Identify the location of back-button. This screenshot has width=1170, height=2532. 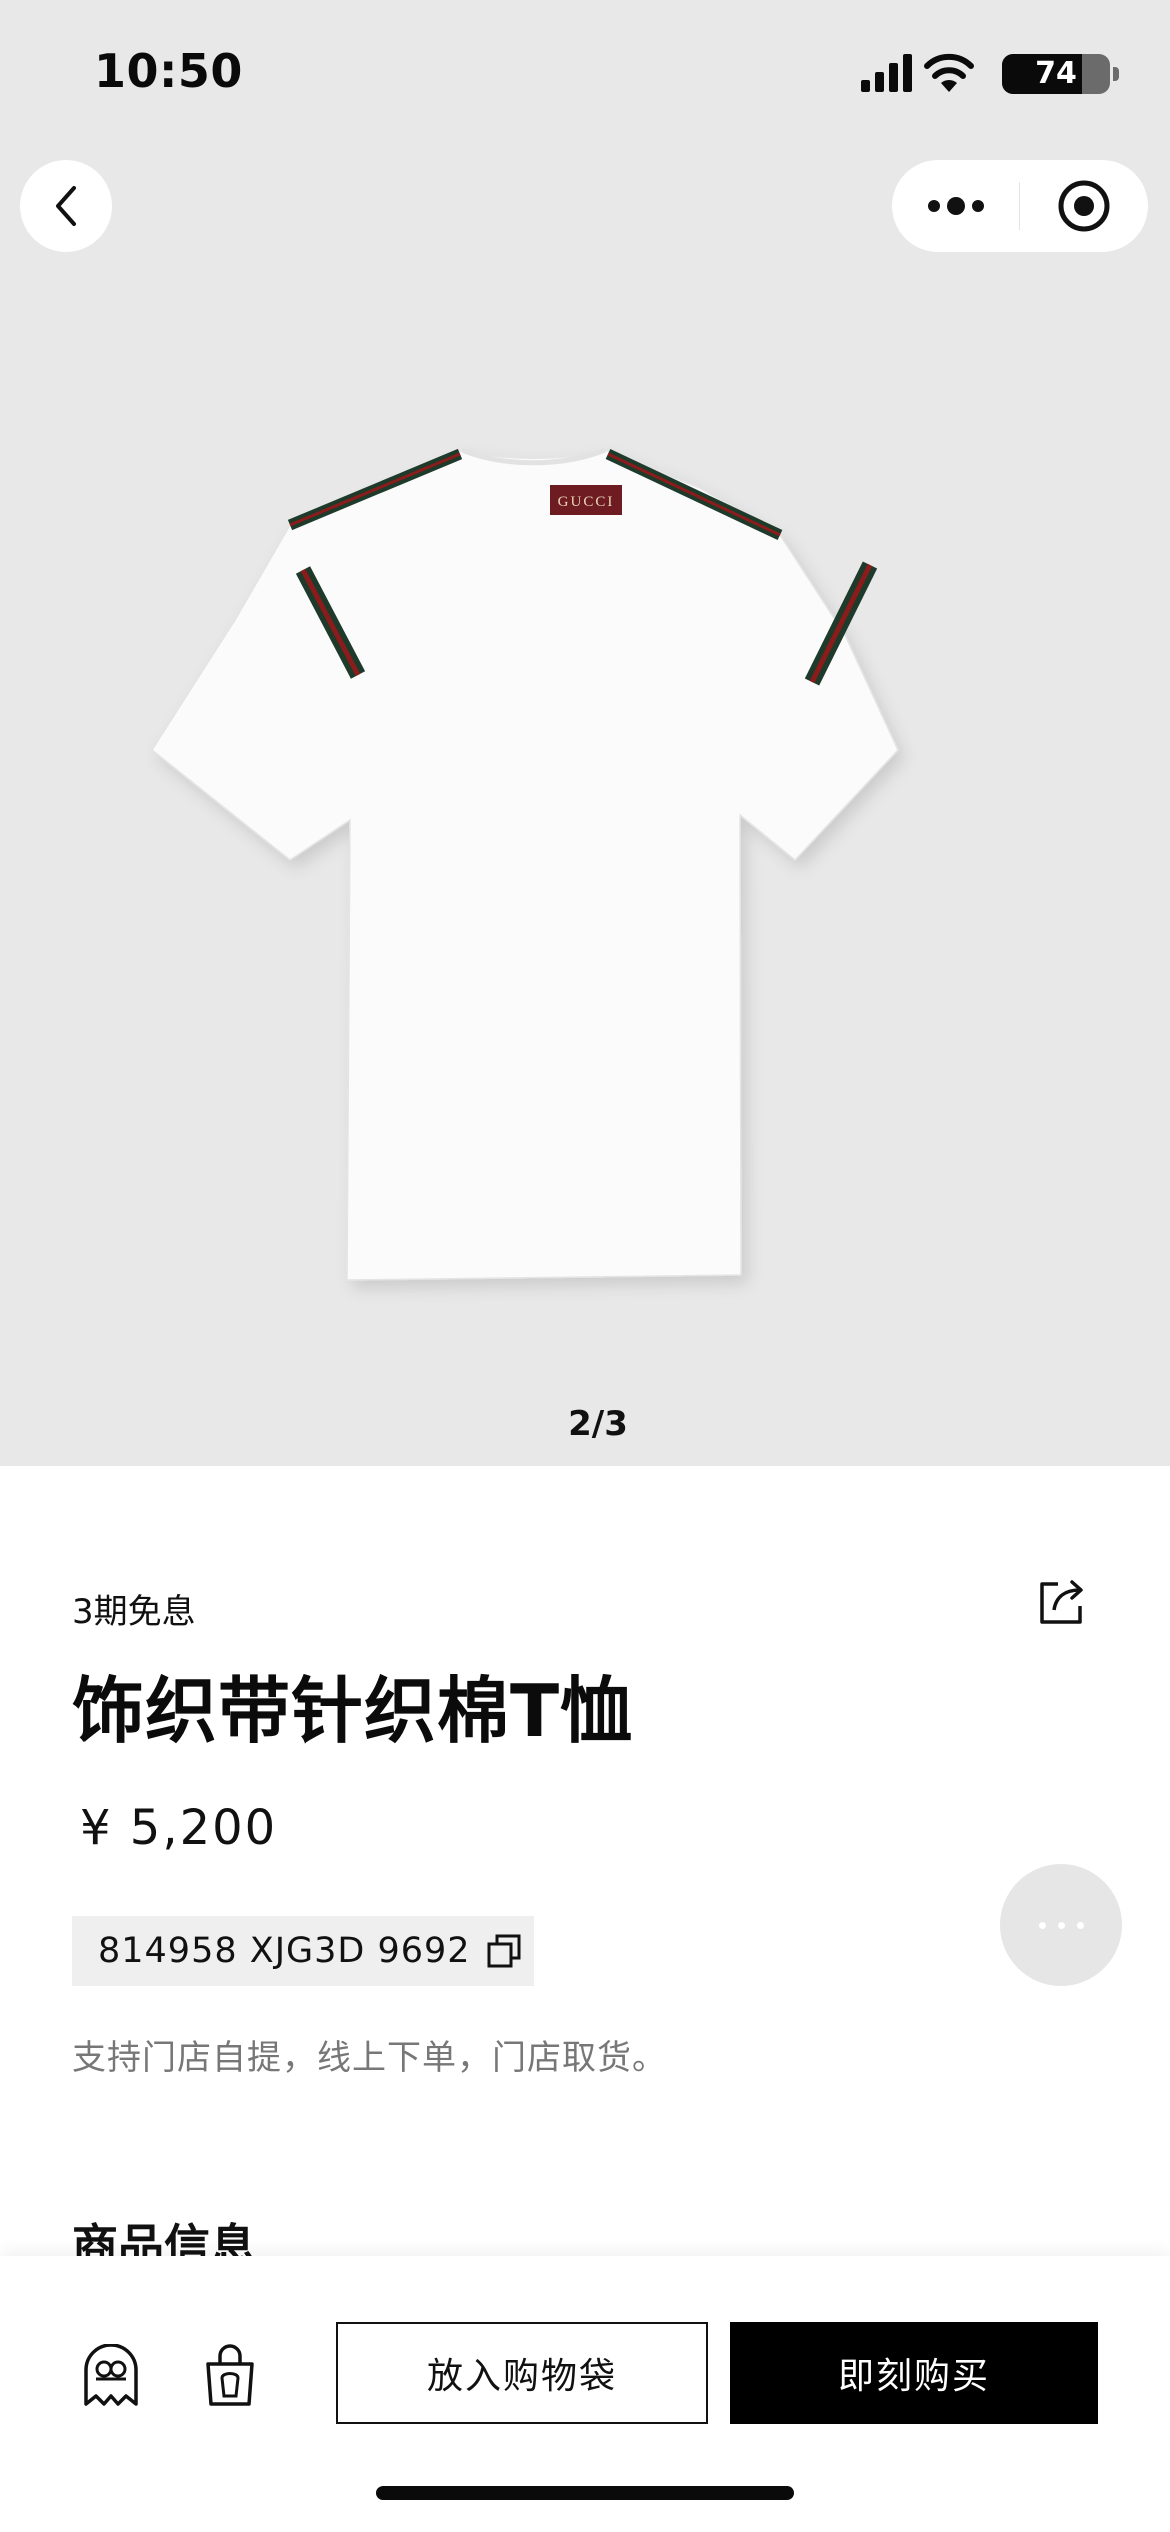
(66, 206).